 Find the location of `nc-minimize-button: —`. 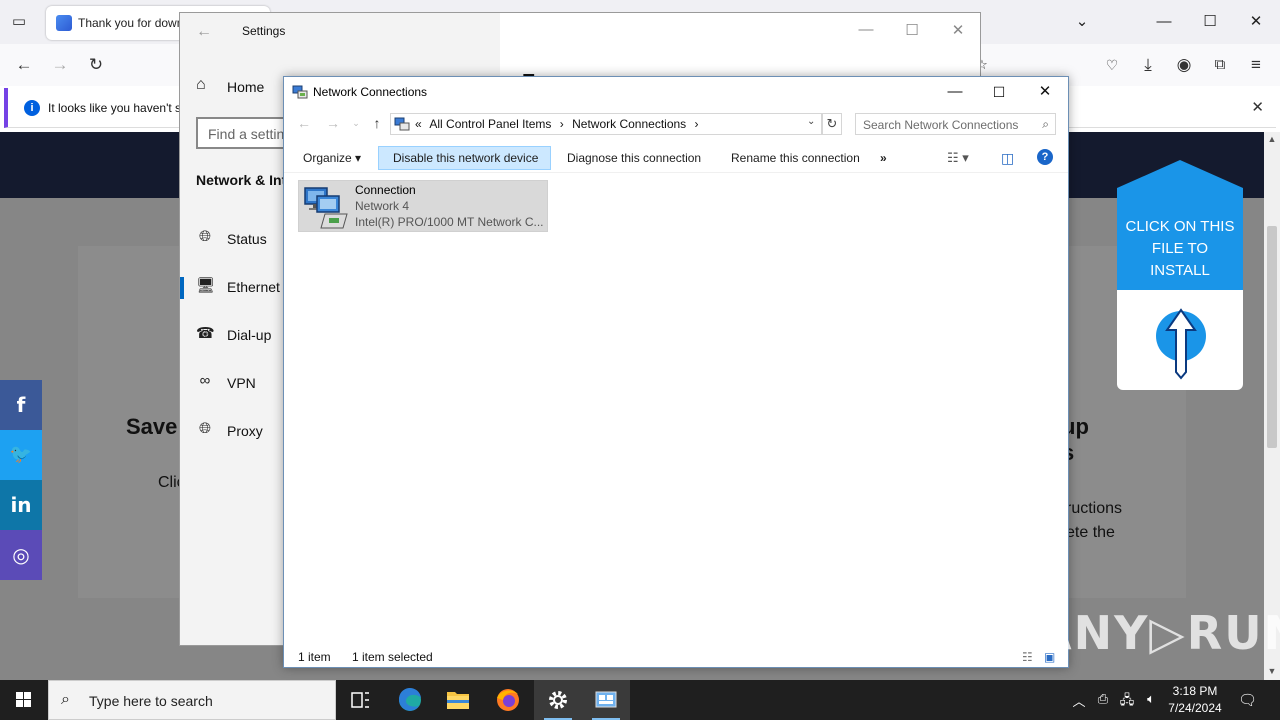

nc-minimize-button: — is located at coordinates (955, 92).